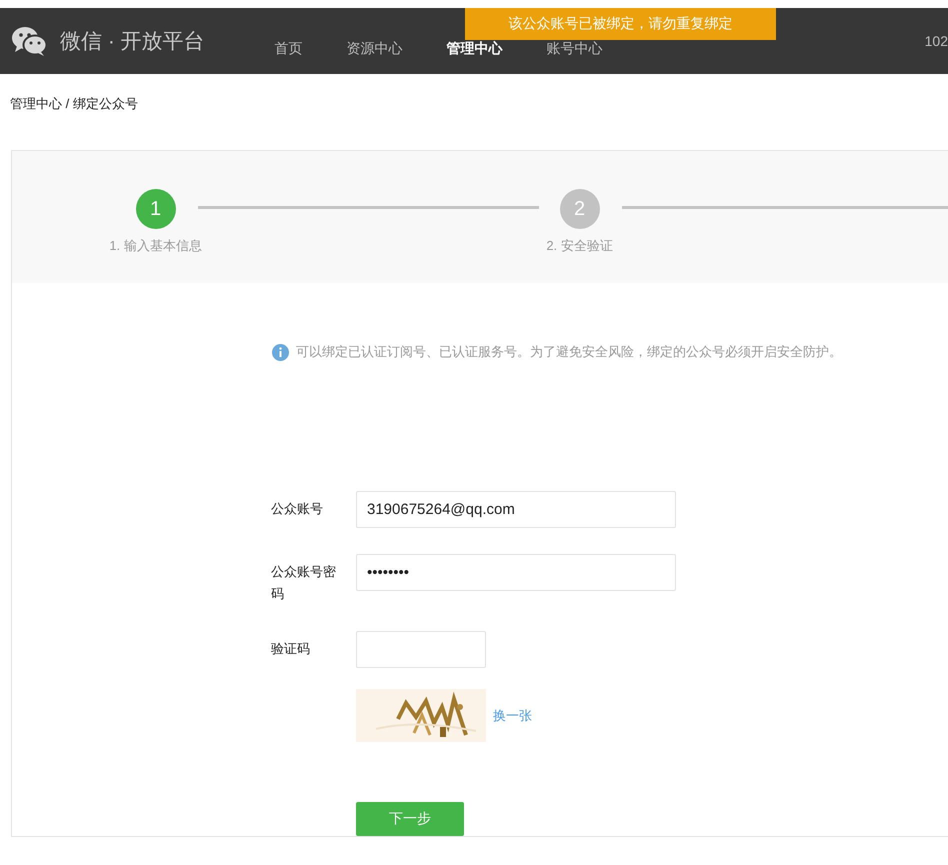 This screenshot has height=865, width=948. What do you see at coordinates (156, 209) in the screenshot?
I see `step-number: 1` at bounding box center [156, 209].